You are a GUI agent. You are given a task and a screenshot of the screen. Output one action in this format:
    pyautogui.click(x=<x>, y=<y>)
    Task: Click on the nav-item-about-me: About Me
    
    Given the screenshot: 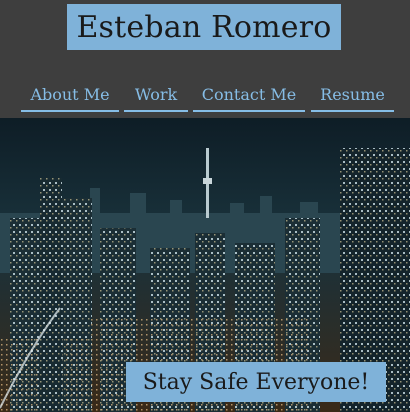 What is the action you would take?
    pyautogui.click(x=70, y=95)
    